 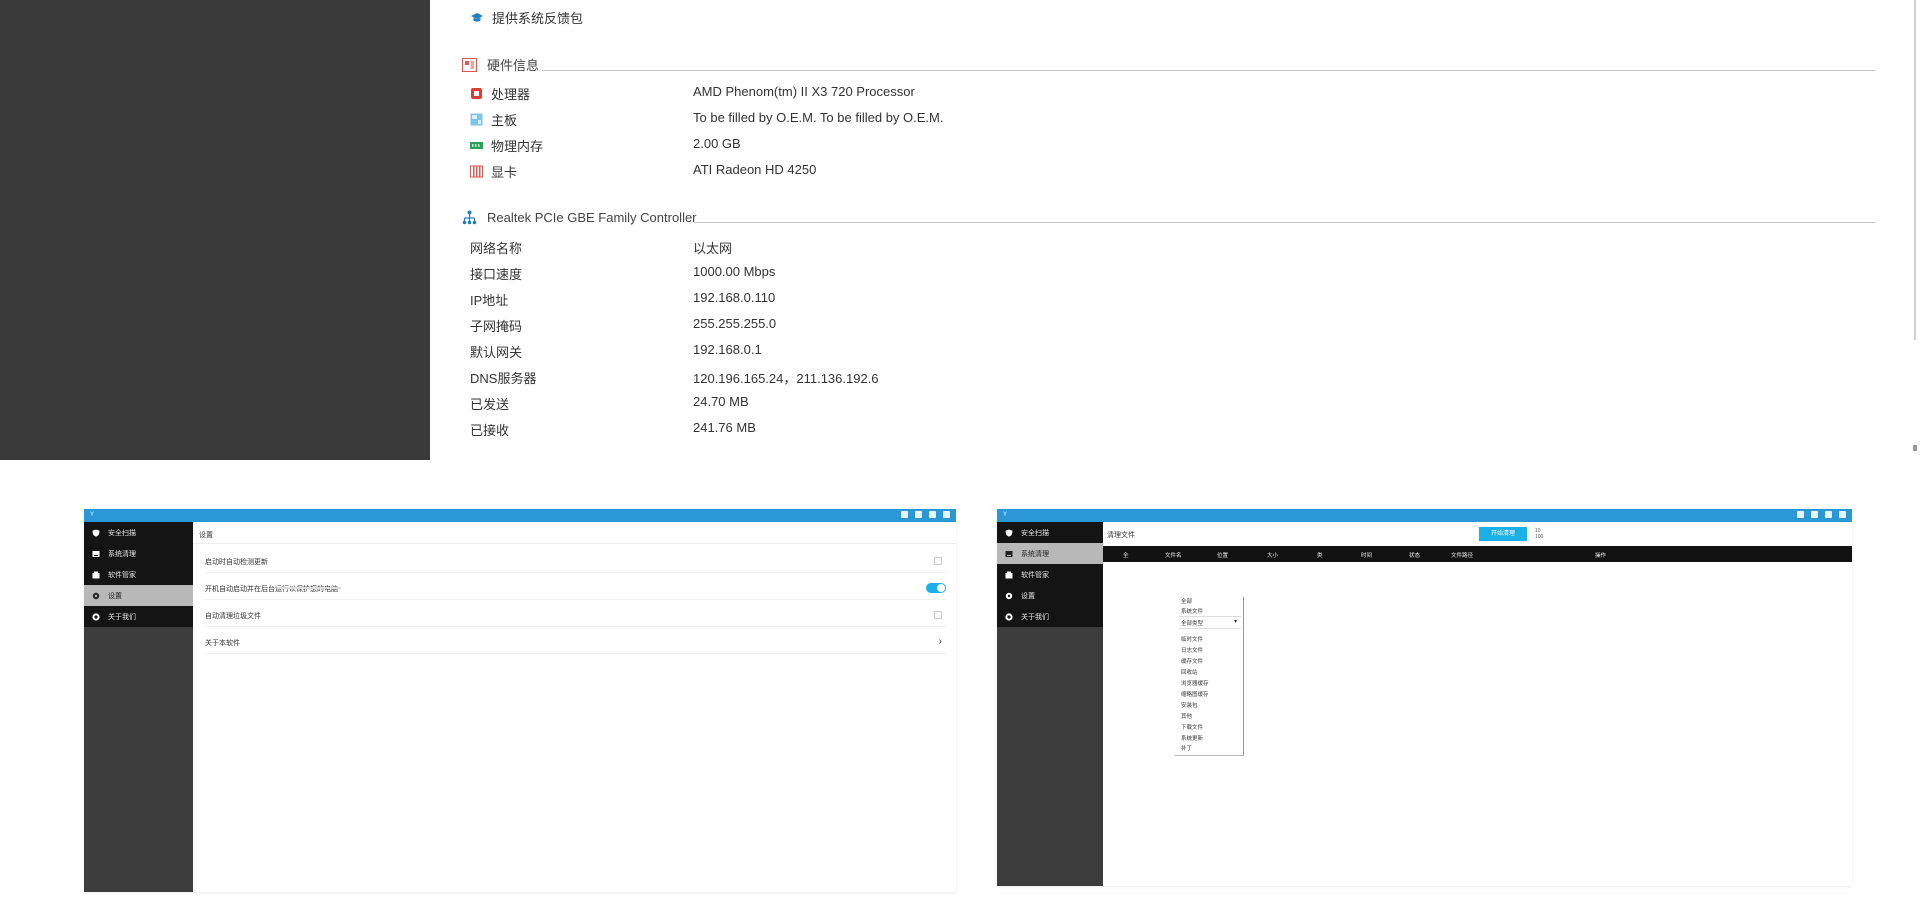 I want to click on network-icon, so click(x=469, y=217).